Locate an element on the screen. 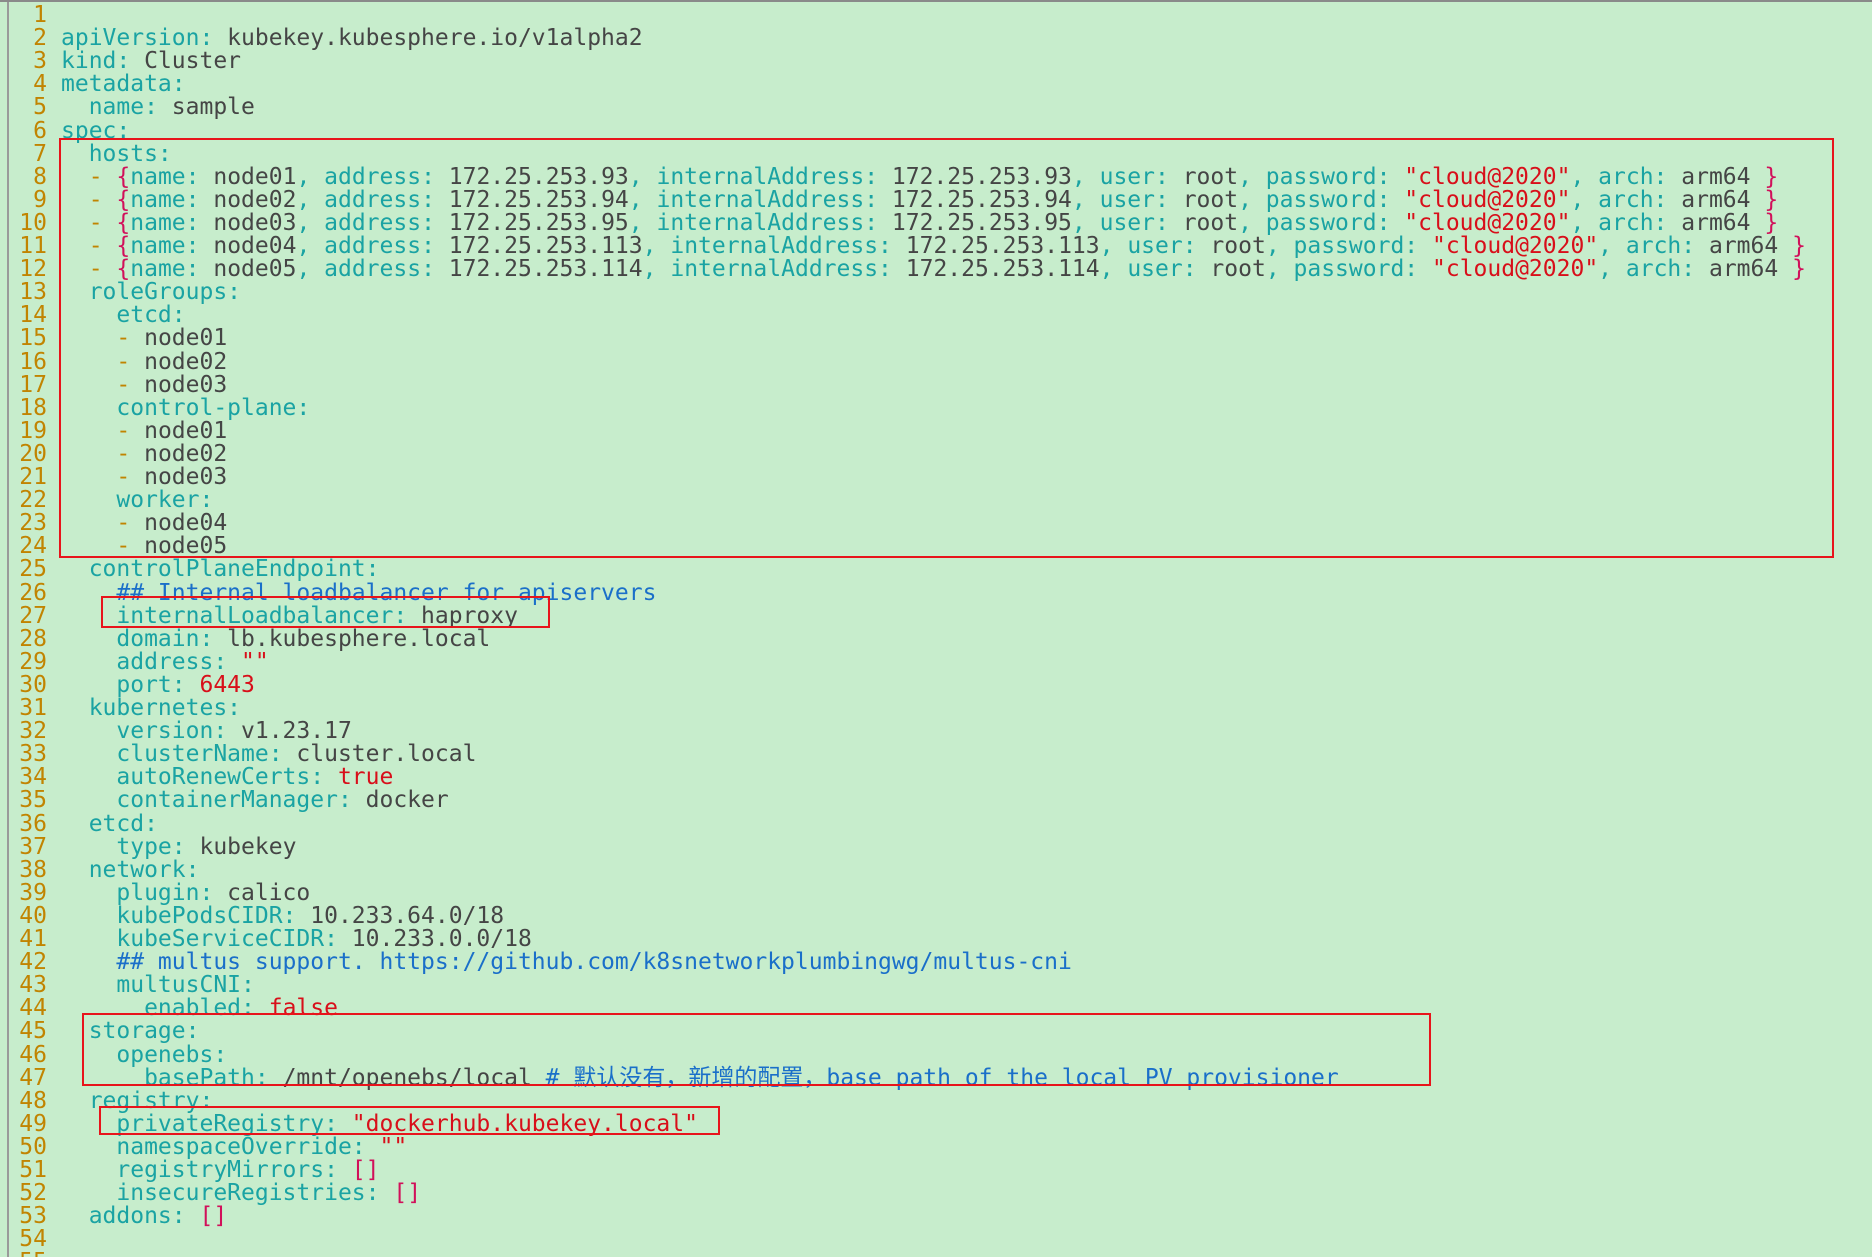 Image resolution: width=1872 pixels, height=1257 pixels. code-token: storage: is located at coordinates (130, 1031).